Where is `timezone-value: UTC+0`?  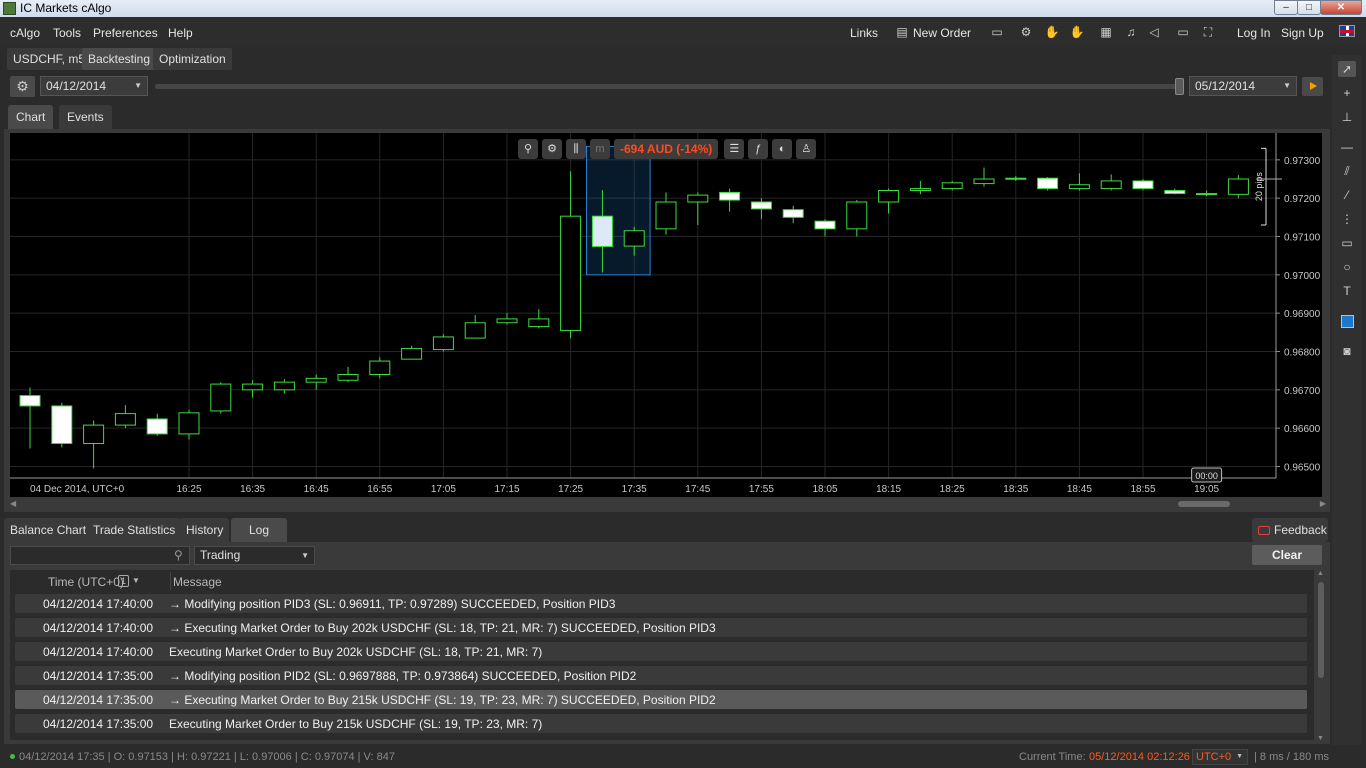 timezone-value: UTC+0 is located at coordinates (1214, 757).